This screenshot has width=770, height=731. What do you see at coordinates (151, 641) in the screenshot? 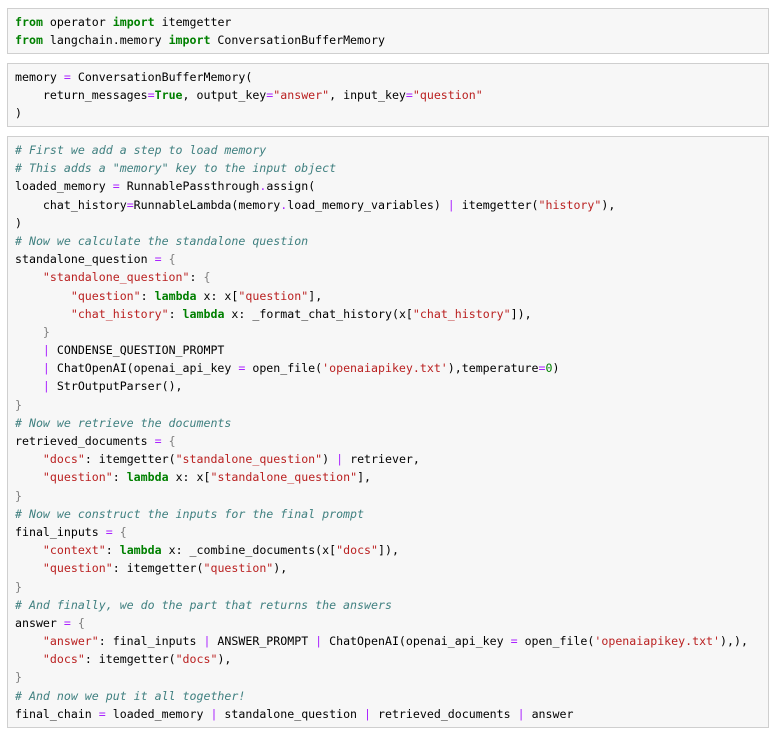
I see `code-text: : final_inputs` at bounding box center [151, 641].